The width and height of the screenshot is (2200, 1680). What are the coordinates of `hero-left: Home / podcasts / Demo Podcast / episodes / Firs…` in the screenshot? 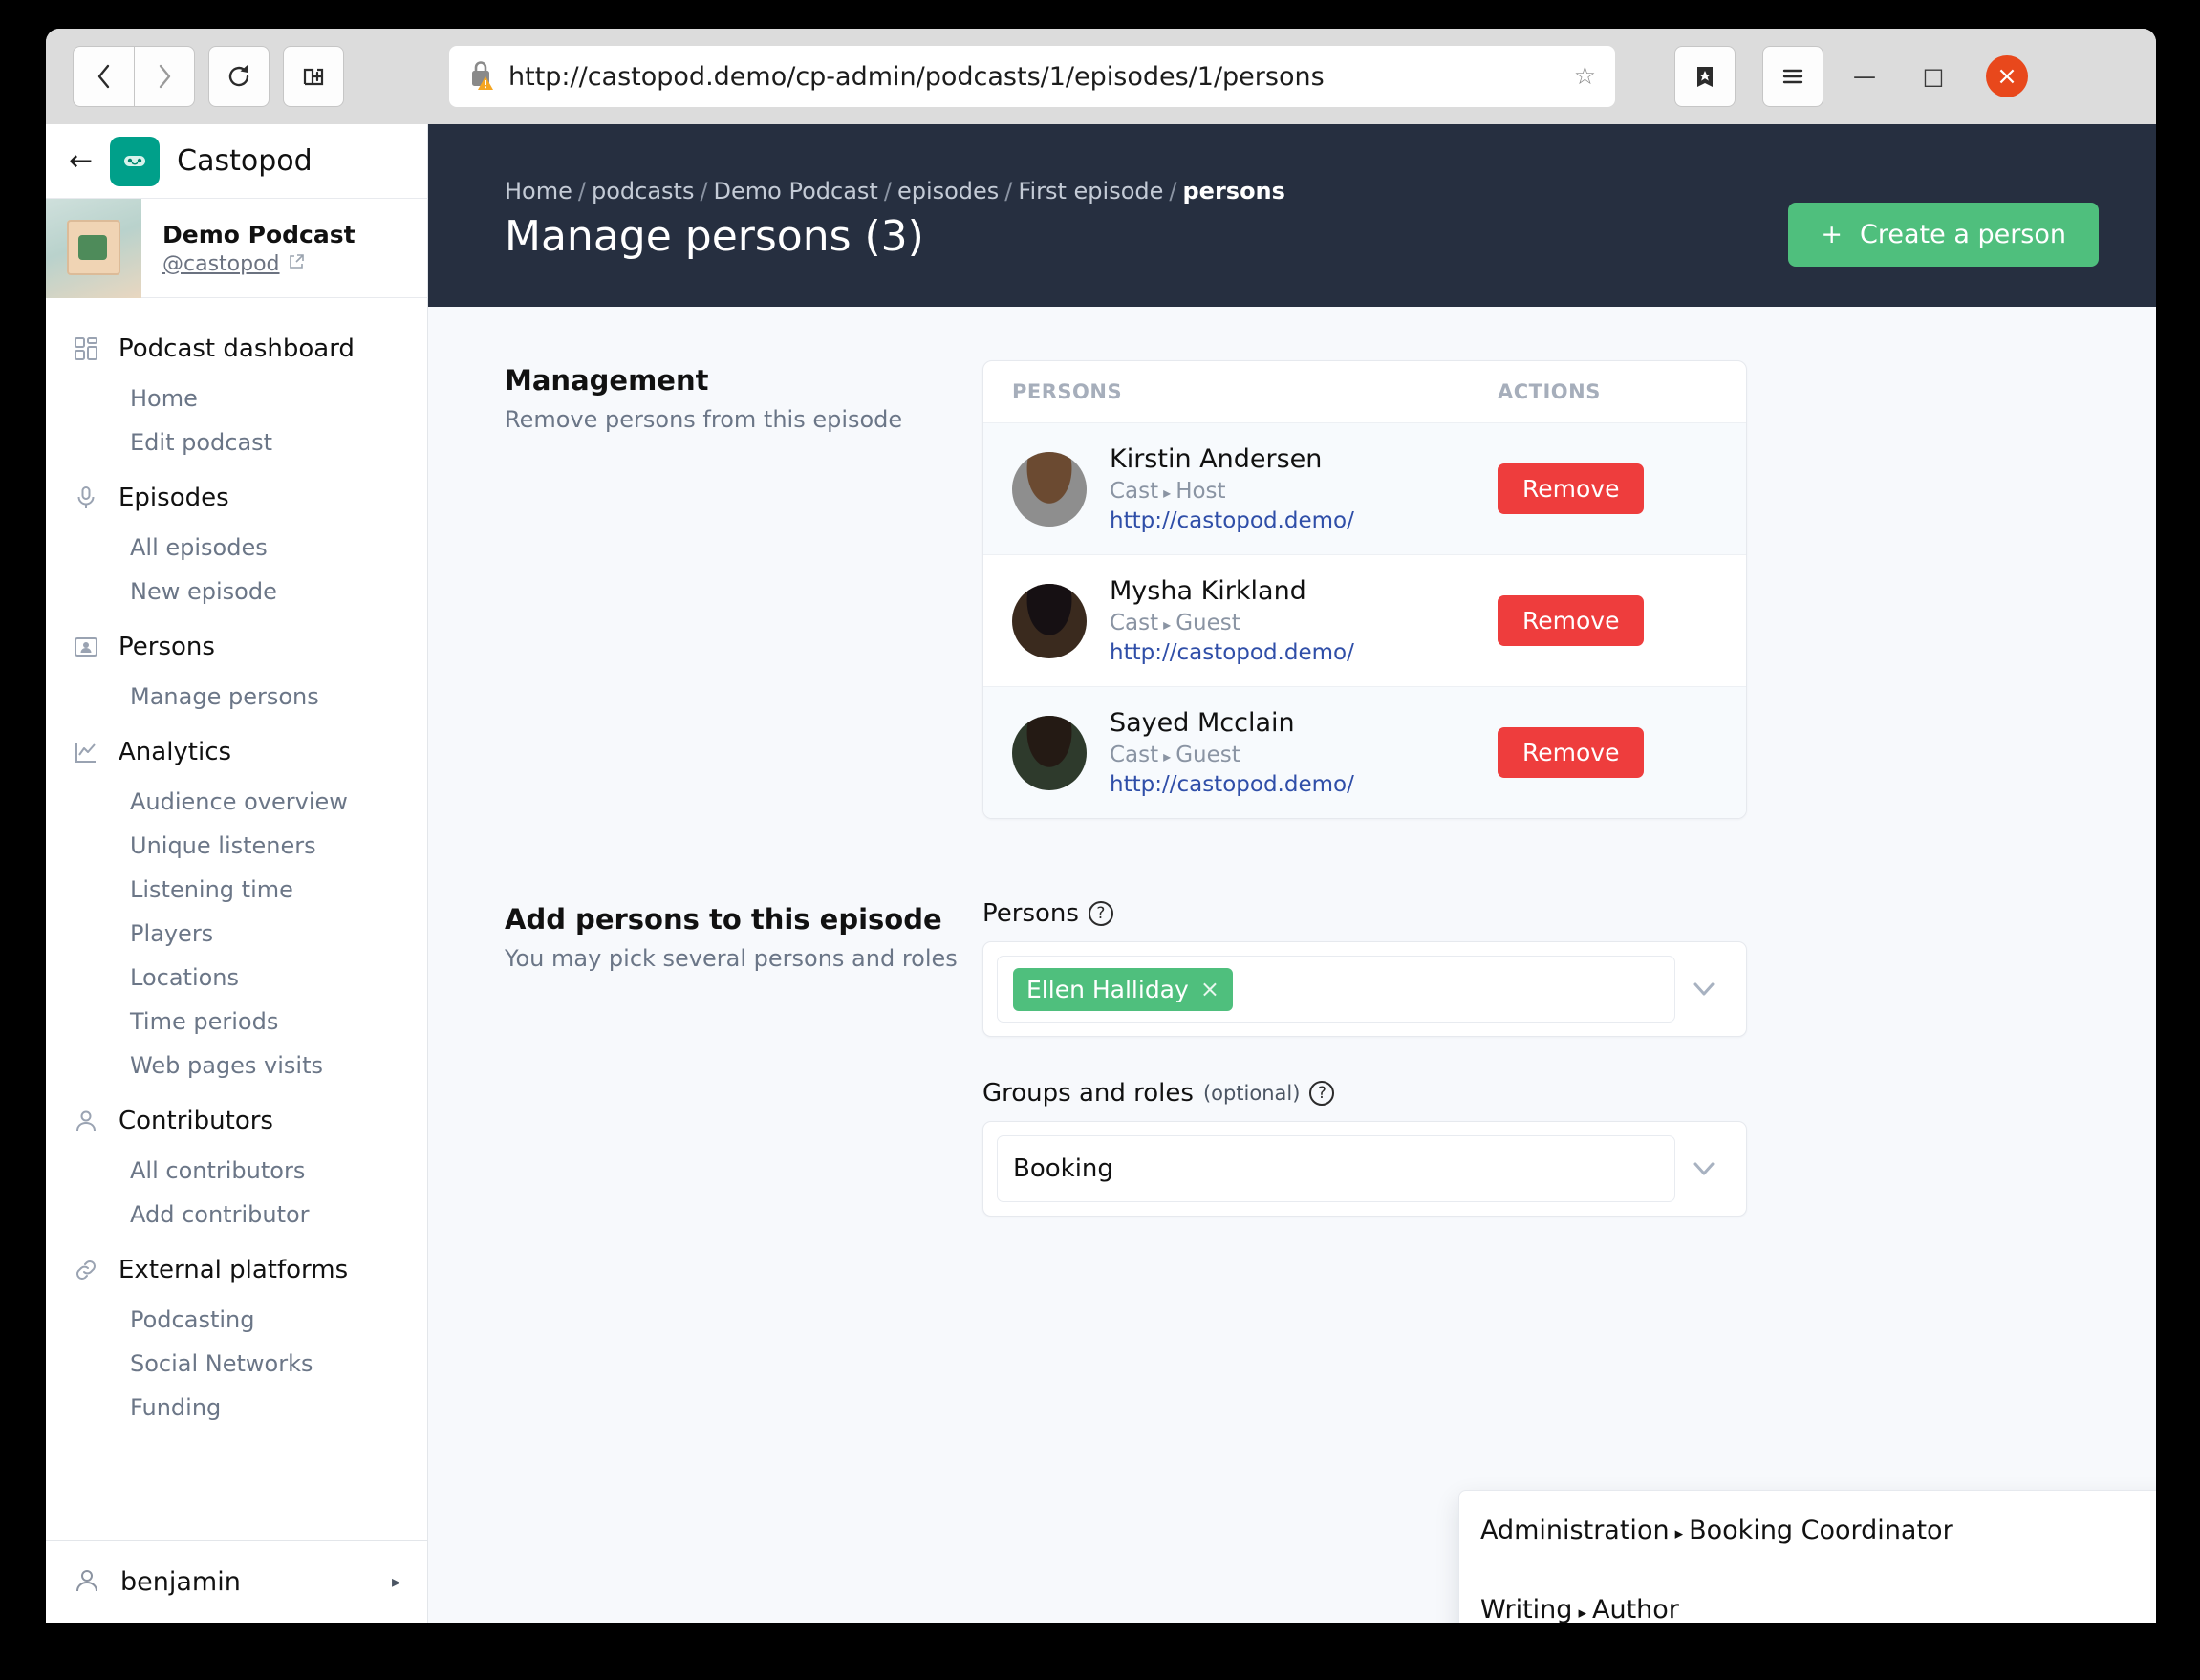 It's located at (895, 219).